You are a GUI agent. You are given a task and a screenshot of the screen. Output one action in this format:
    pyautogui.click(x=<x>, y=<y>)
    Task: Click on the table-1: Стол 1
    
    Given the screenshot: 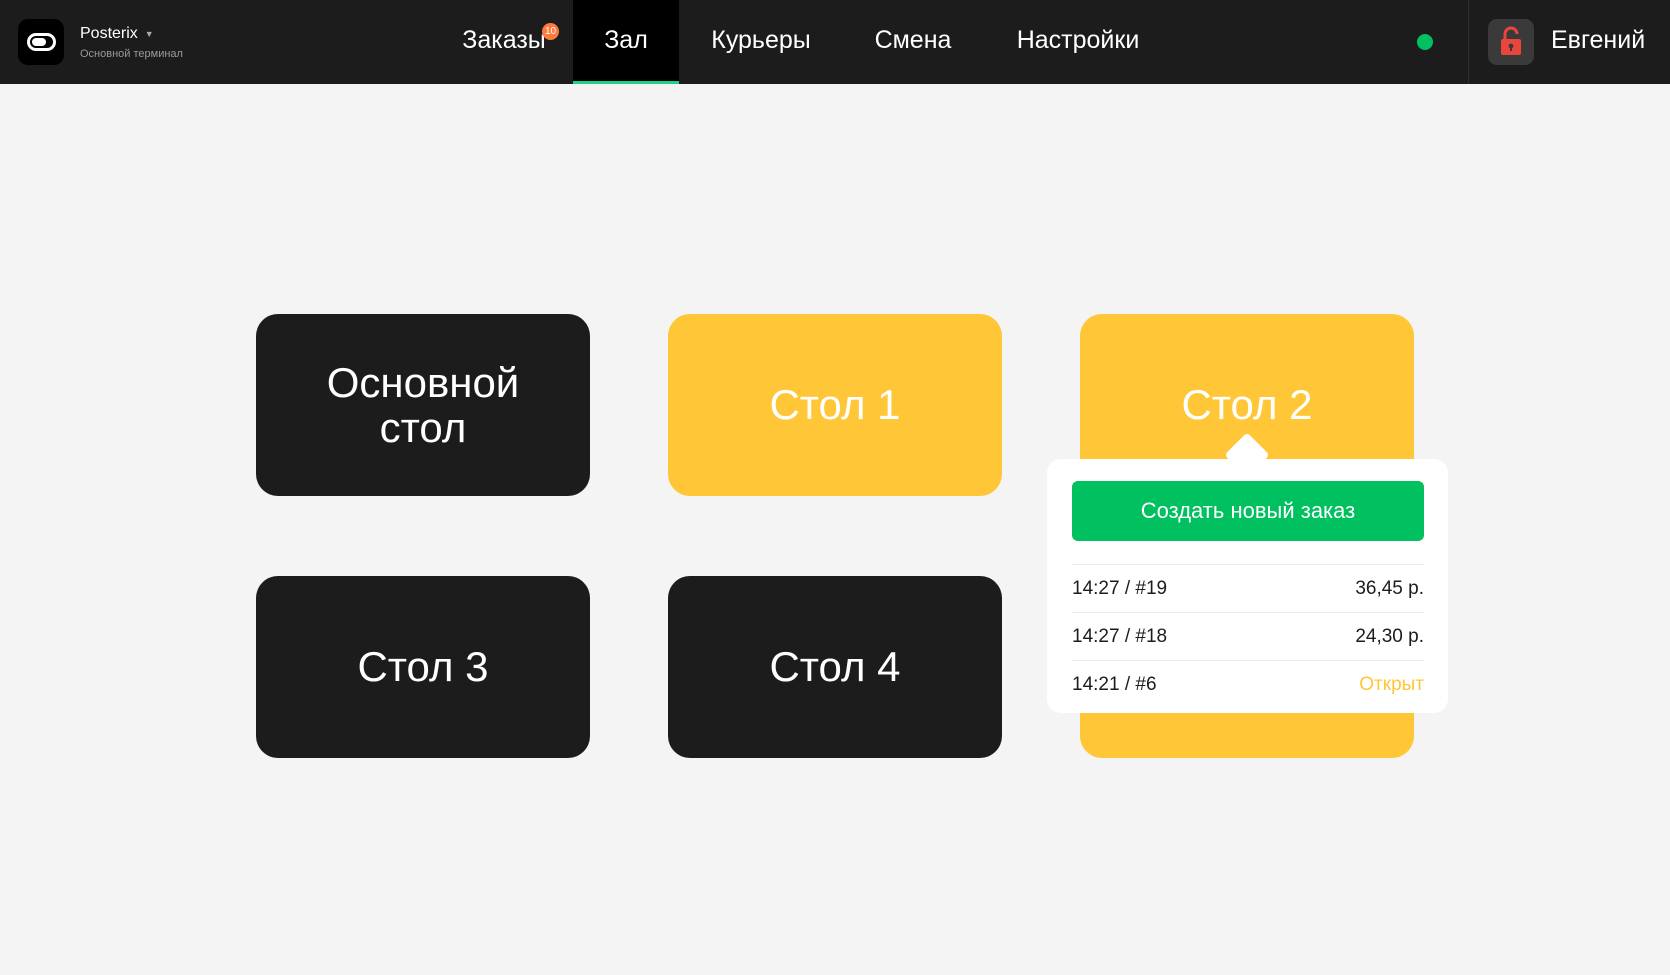 What is the action you would take?
    pyautogui.click(x=835, y=405)
    